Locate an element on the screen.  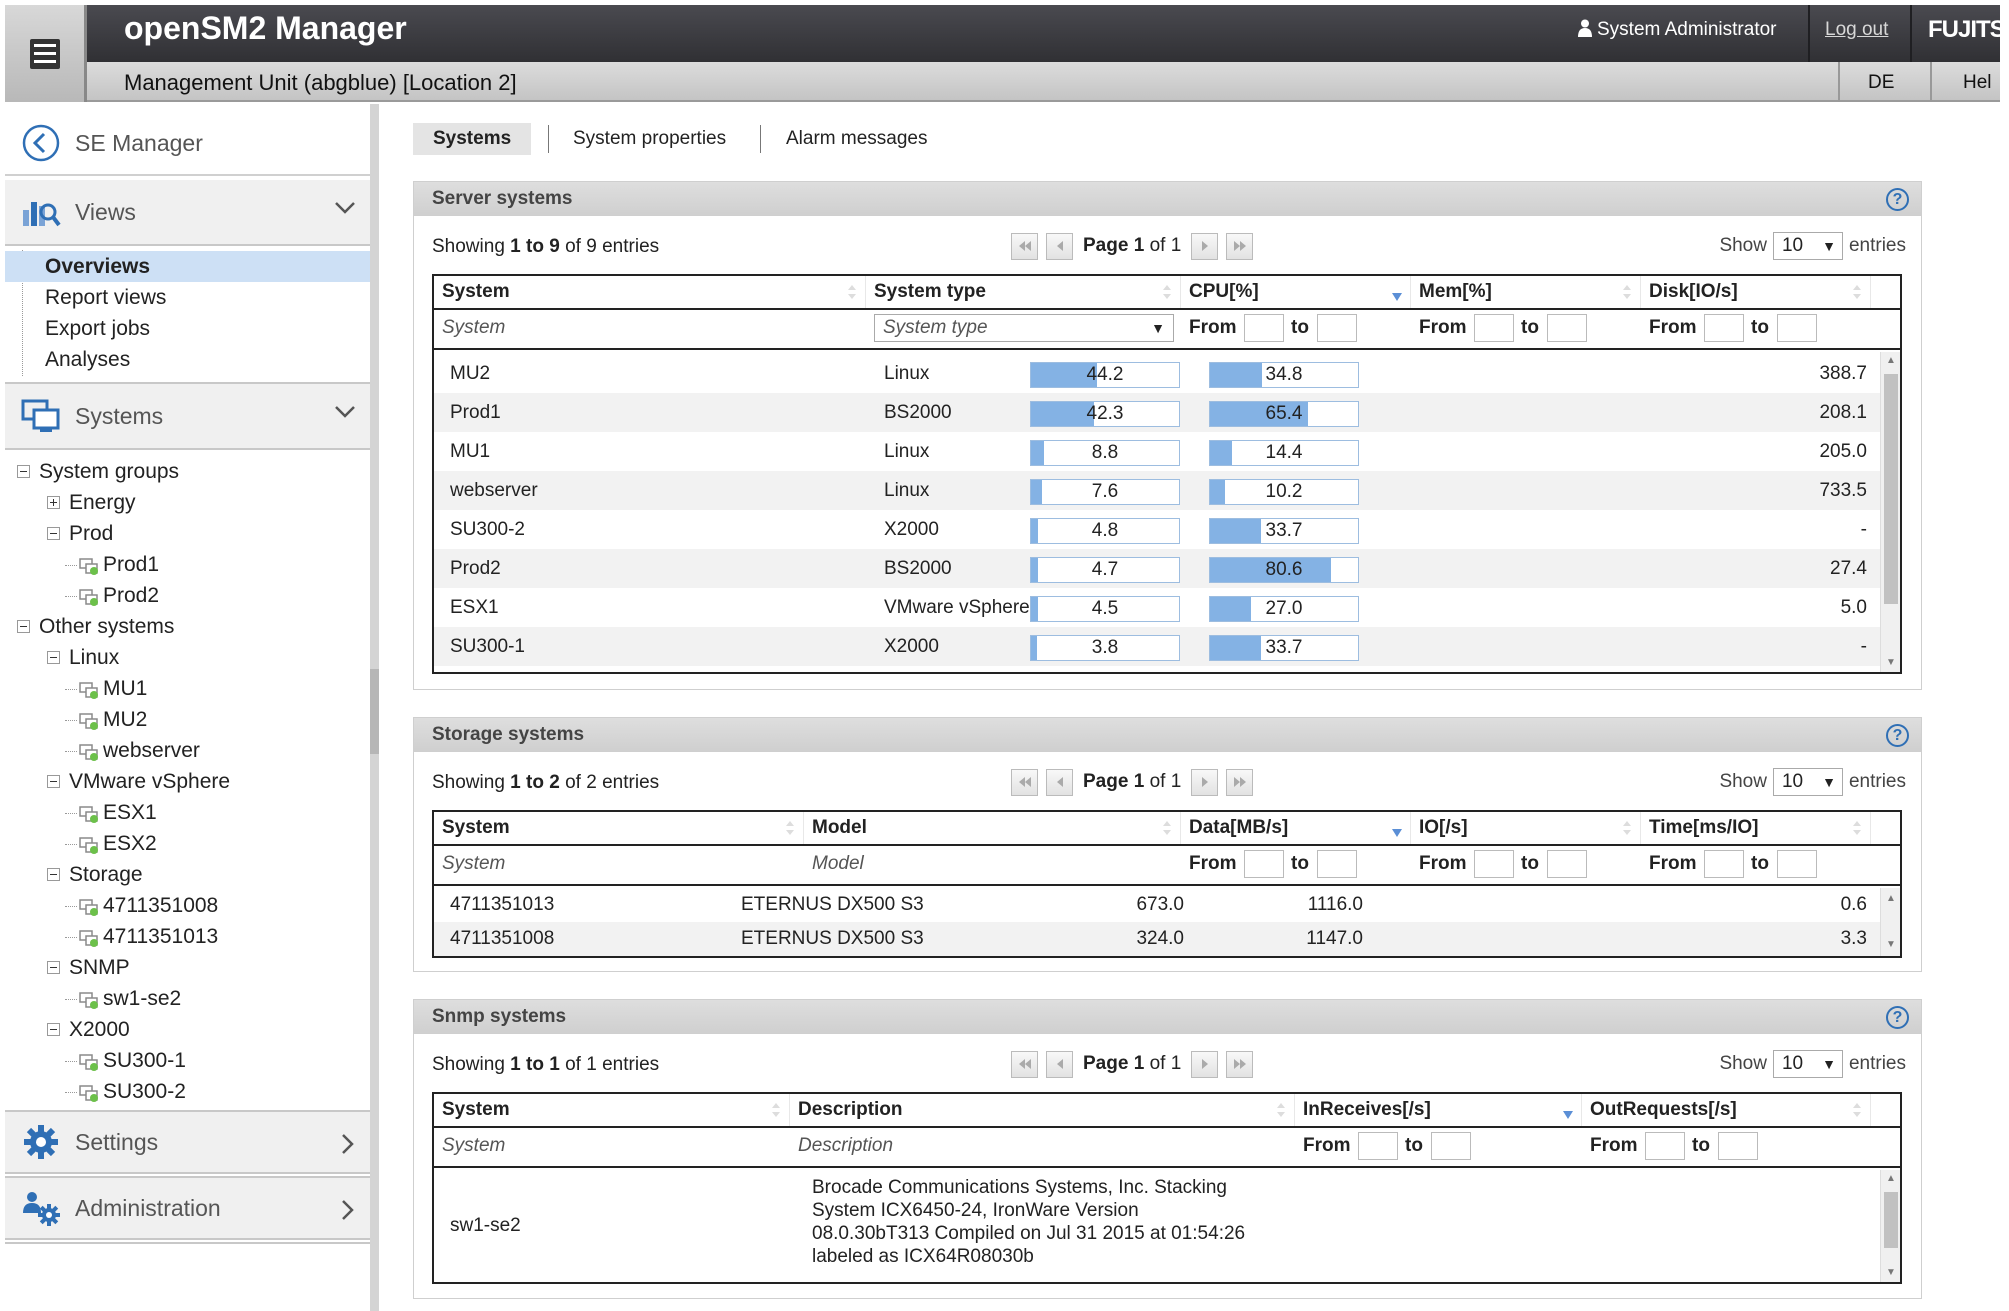
logout-link: Log out is located at coordinates (1856, 30).